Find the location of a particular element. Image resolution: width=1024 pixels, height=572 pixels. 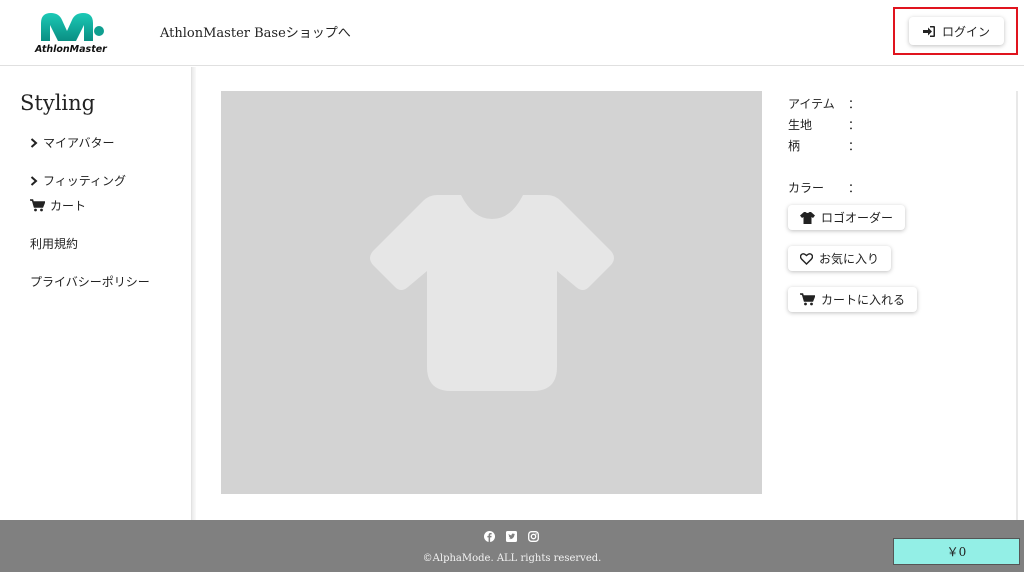

favorite-label: お気に入り is located at coordinates (849, 259).